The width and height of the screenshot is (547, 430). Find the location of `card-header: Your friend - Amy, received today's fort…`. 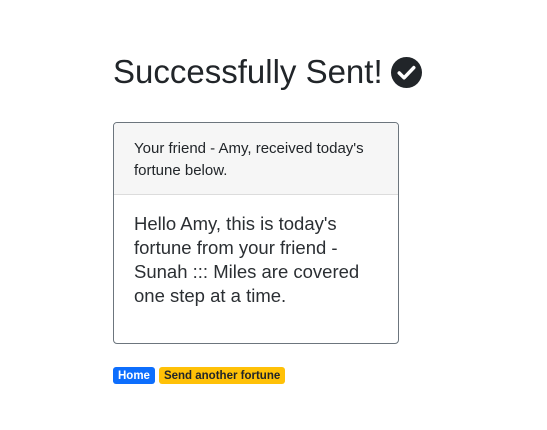

card-header: Your friend - Amy, received today's fort… is located at coordinates (256, 159).